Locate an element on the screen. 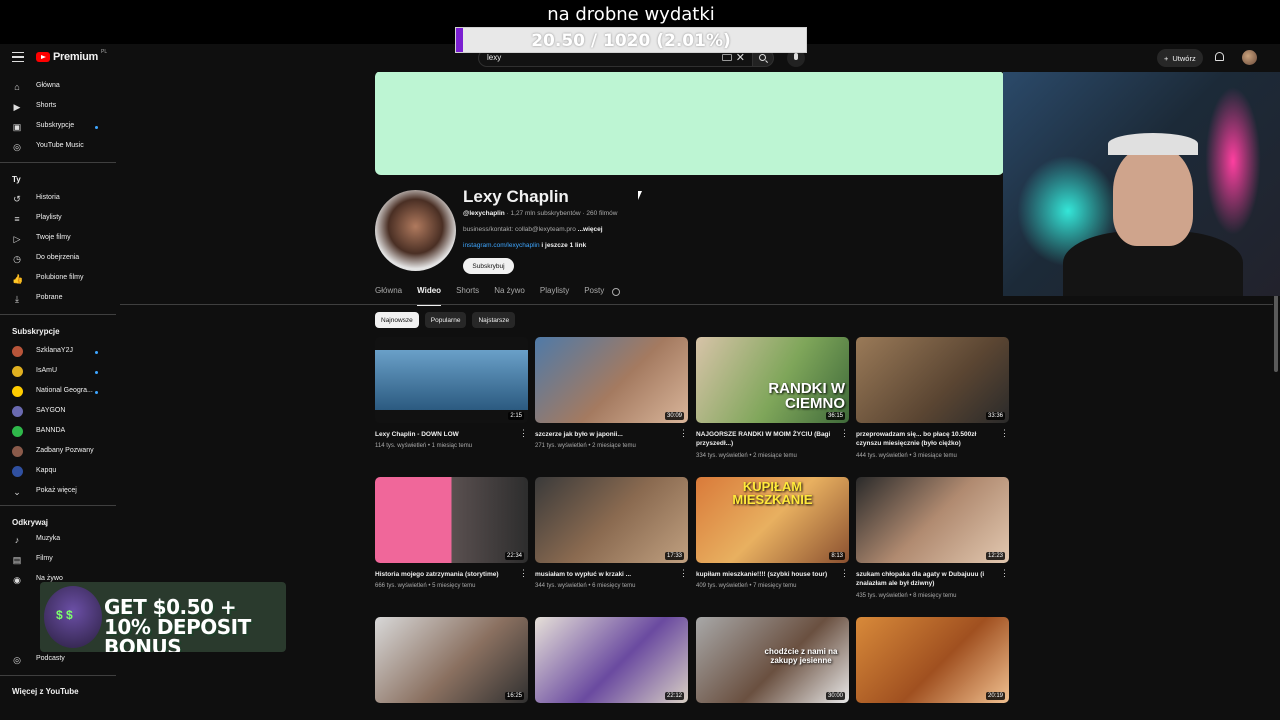 The image size is (1280, 720). subscription-label: Pokaż więcej is located at coordinates (56, 490).